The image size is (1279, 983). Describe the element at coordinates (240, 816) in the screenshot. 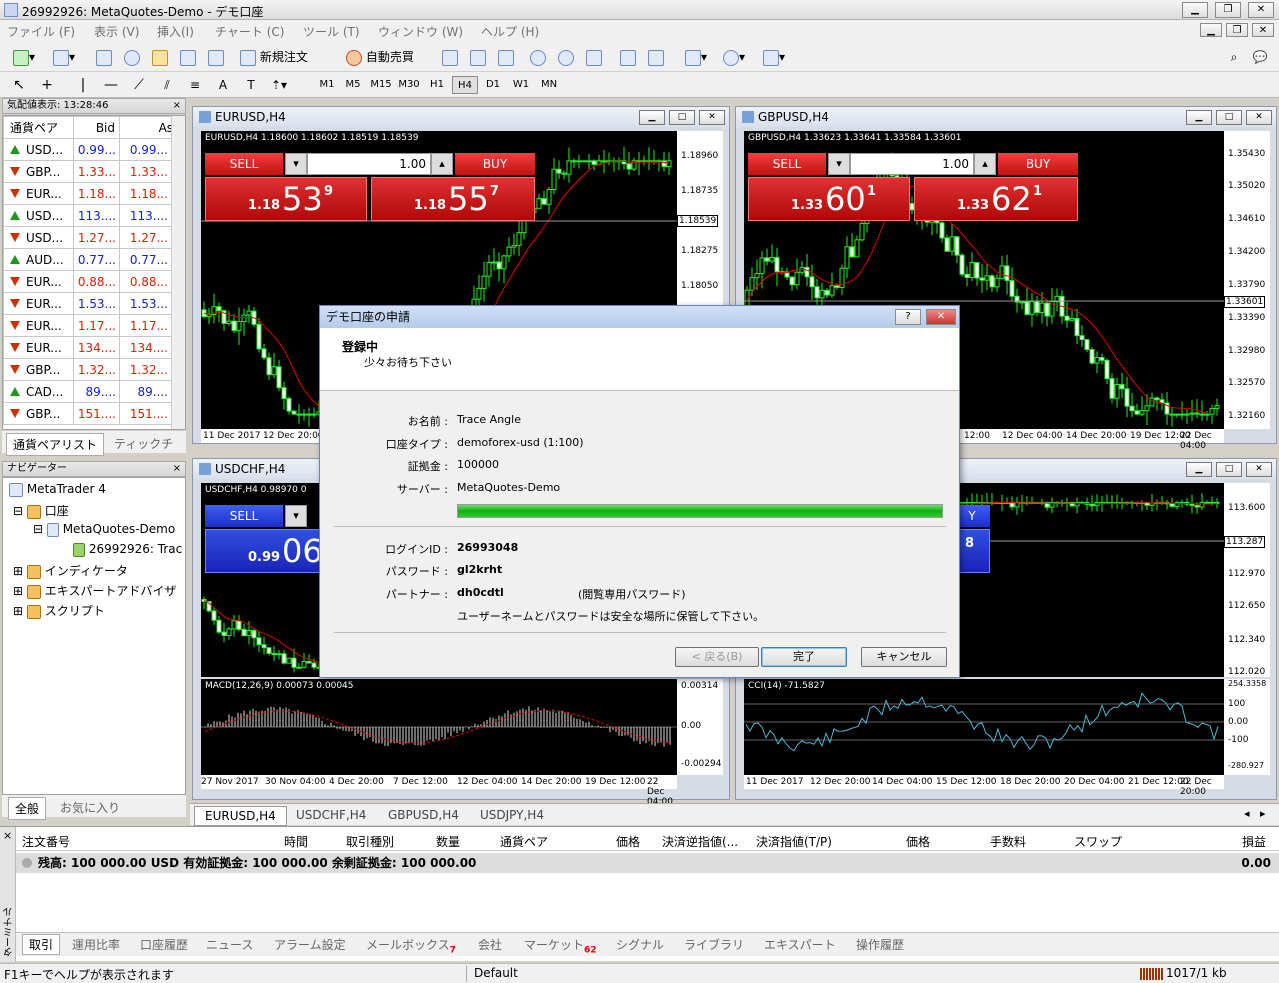

I see `chart-tab-eurusd: EURUSD,H4` at that location.